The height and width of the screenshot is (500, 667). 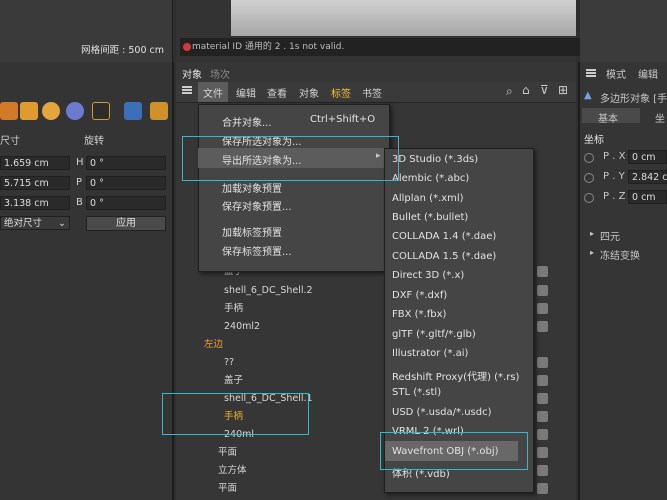 What do you see at coordinates (622, 281) in the screenshot?
I see `attribute-manager` at bounding box center [622, 281].